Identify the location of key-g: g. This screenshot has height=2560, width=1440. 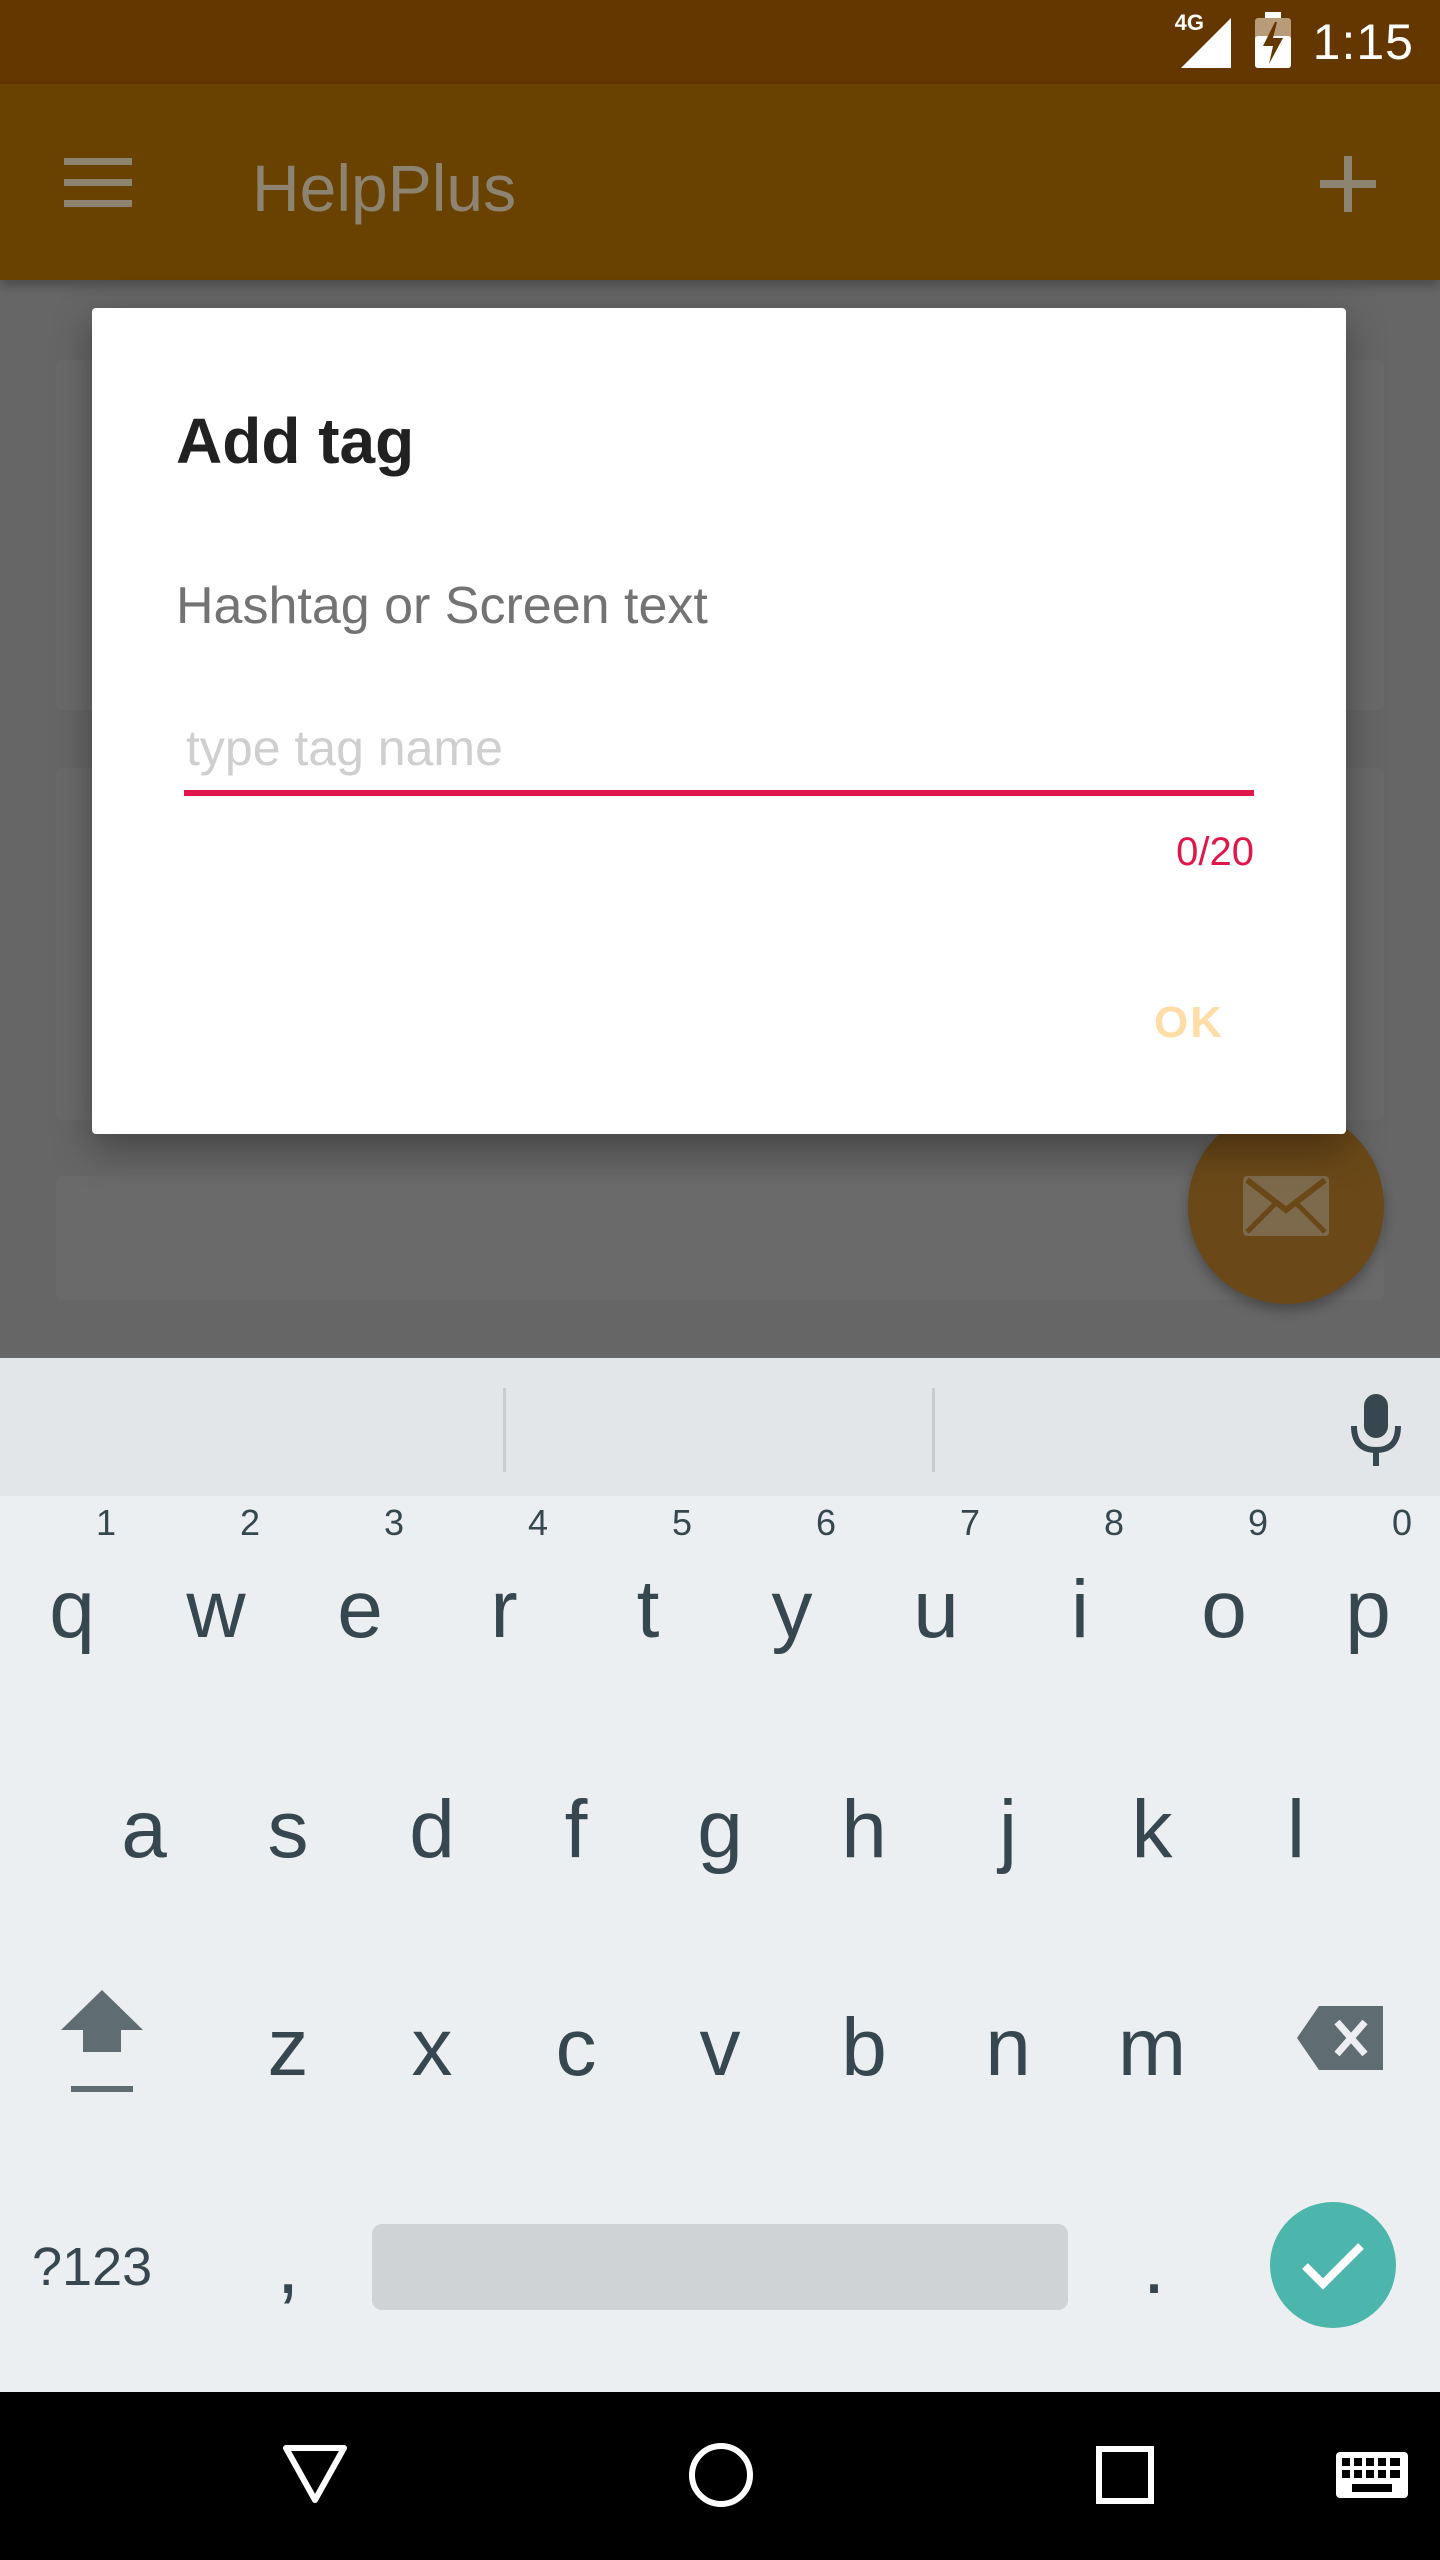
(720, 1830).